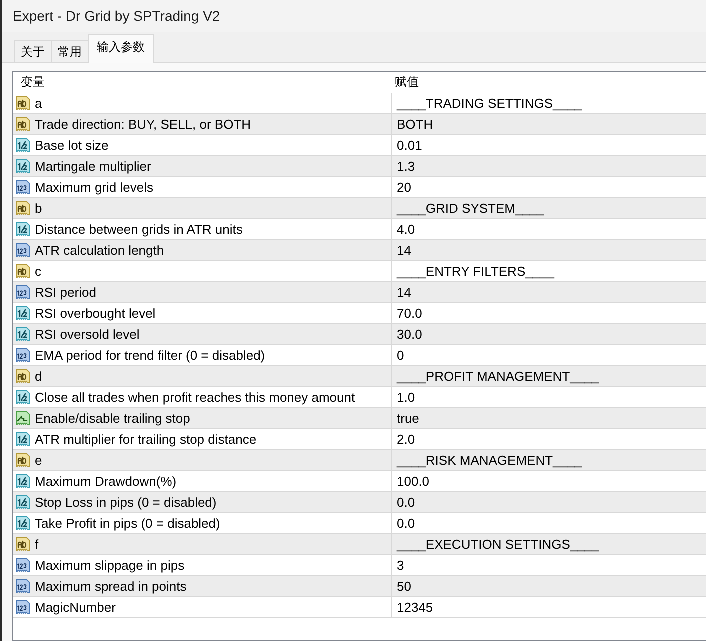 The height and width of the screenshot is (641, 706). I want to click on tab: 关于, so click(33, 51).